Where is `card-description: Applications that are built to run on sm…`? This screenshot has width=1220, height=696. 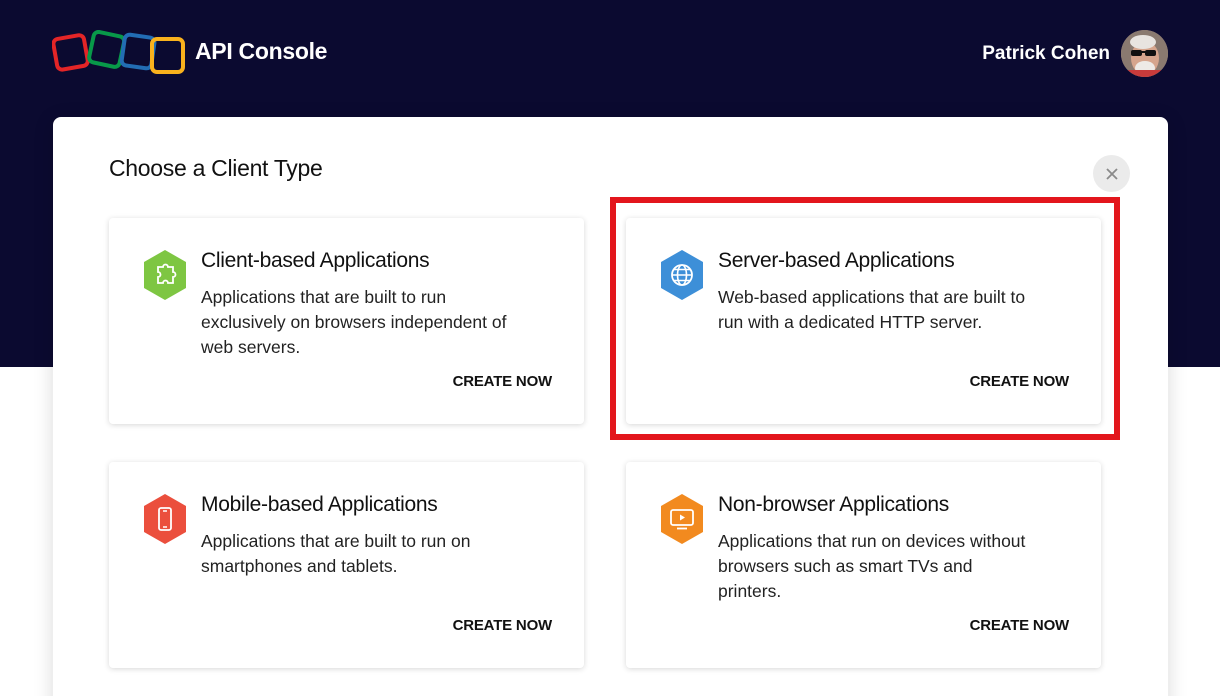 card-description: Applications that are built to run on sm… is located at coordinates (336, 553).